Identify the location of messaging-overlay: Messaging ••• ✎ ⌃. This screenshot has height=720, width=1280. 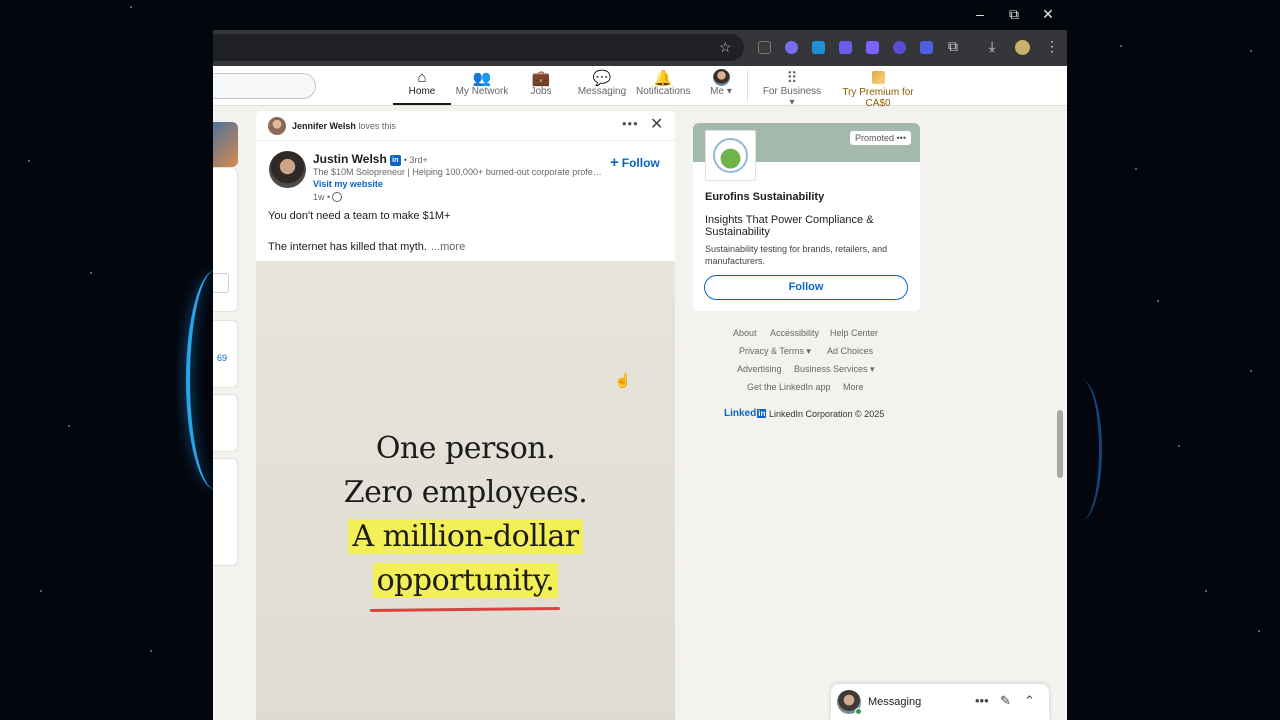
(940, 702).